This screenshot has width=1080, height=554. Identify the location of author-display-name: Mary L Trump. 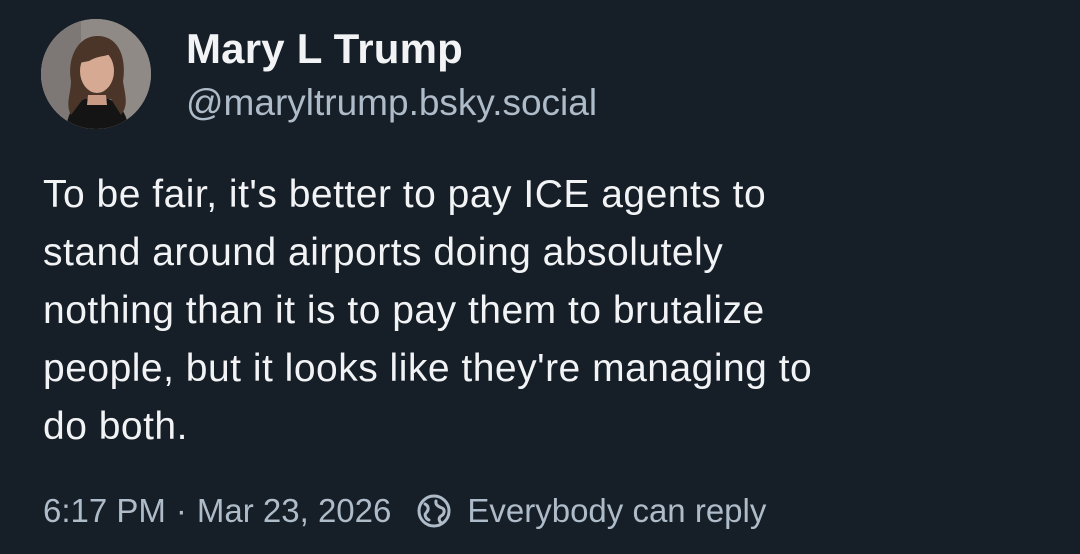
(324, 49).